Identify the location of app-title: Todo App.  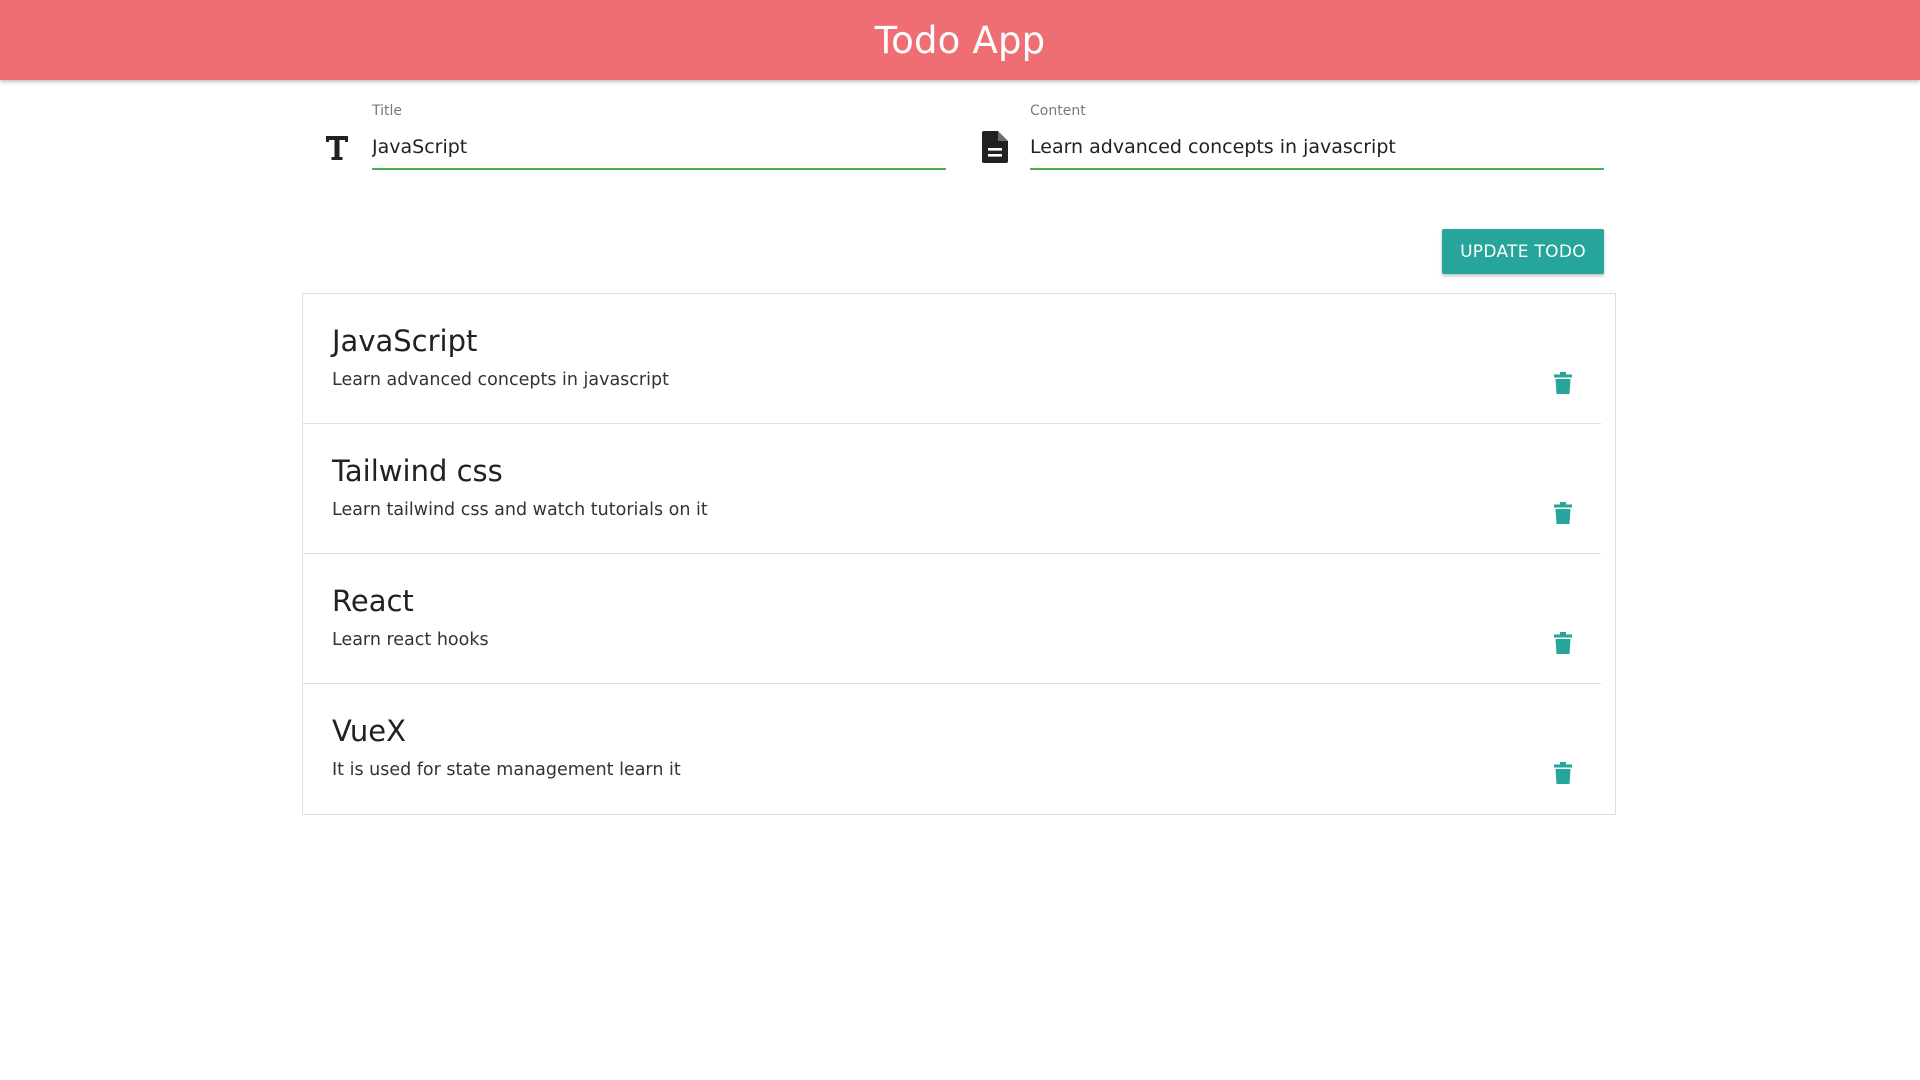
(960, 40).